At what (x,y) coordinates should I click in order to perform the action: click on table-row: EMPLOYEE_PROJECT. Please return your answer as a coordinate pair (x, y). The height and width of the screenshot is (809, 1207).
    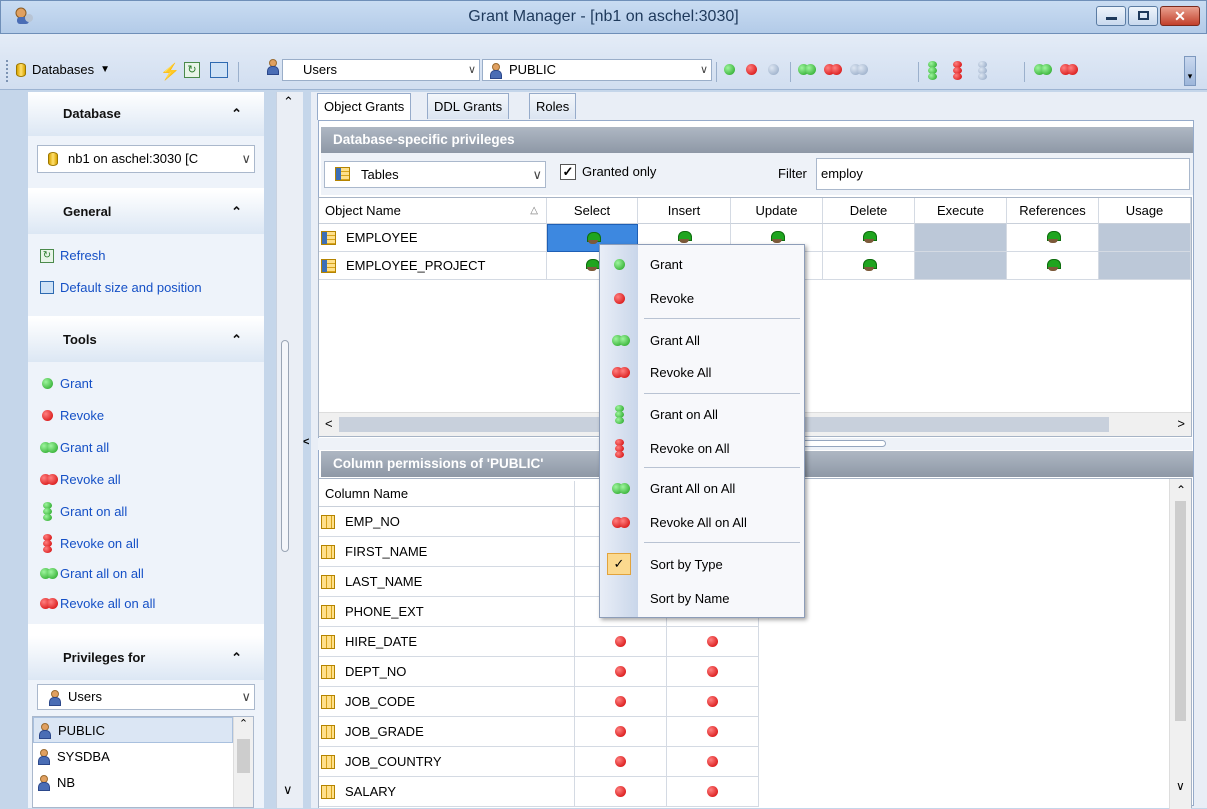
    Looking at the image, I should click on (433, 266).